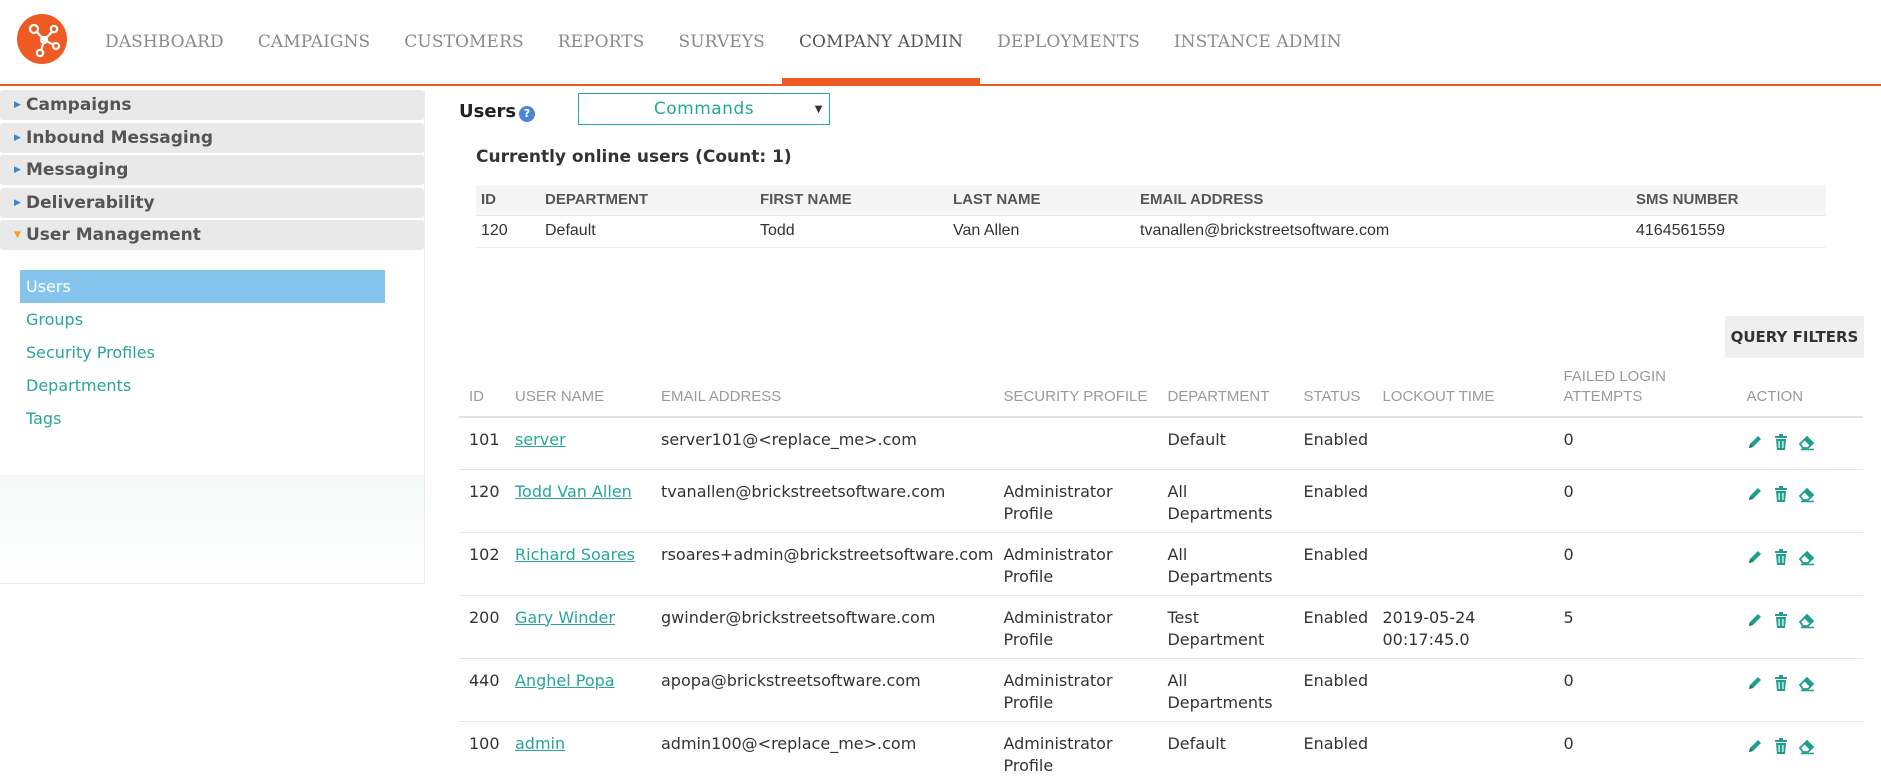  Describe the element at coordinates (822, 390) in the screenshot. I see `users-col-email-address: EMAIL ADDRESS` at that location.